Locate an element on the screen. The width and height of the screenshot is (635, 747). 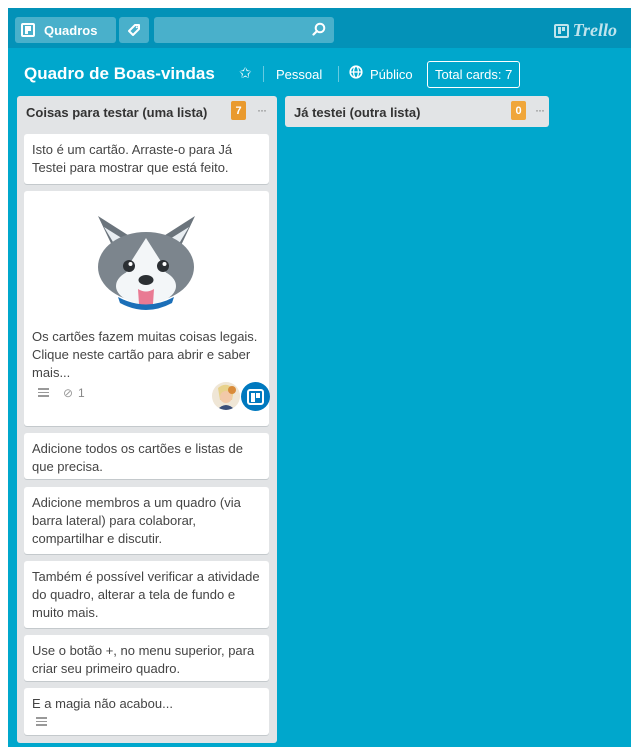
search-input is located at coordinates (229, 30).